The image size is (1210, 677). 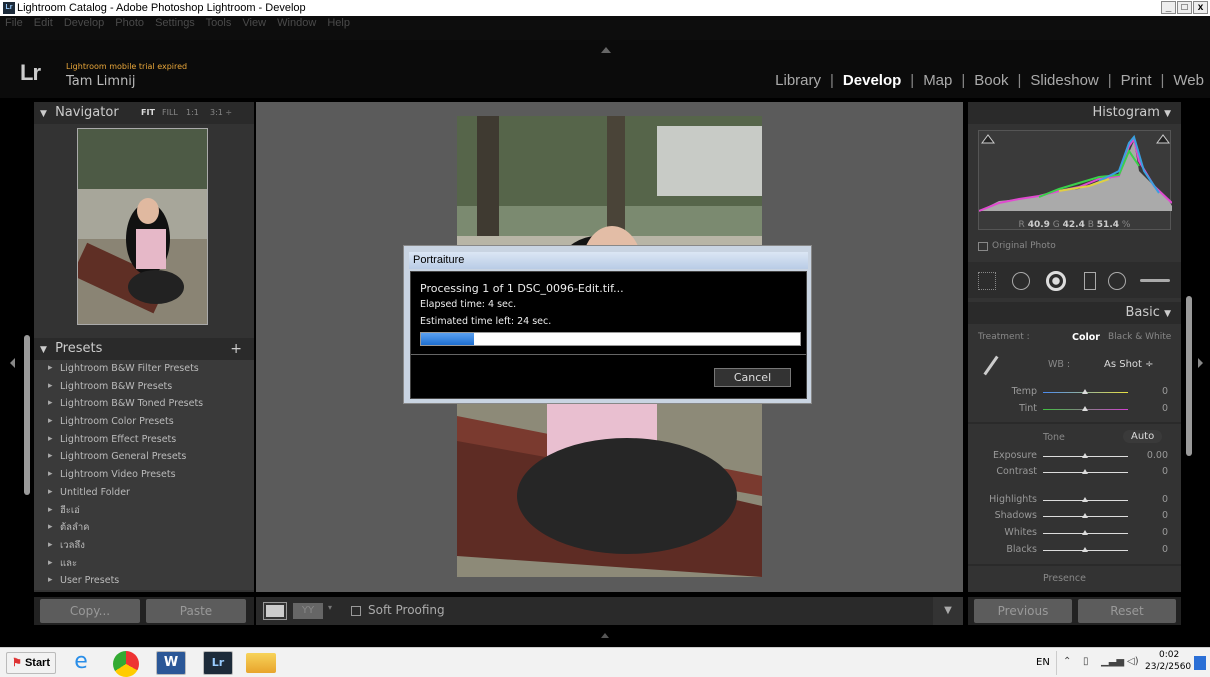 I want to click on treatment-bw: Black & White, so click(x=1139, y=337).